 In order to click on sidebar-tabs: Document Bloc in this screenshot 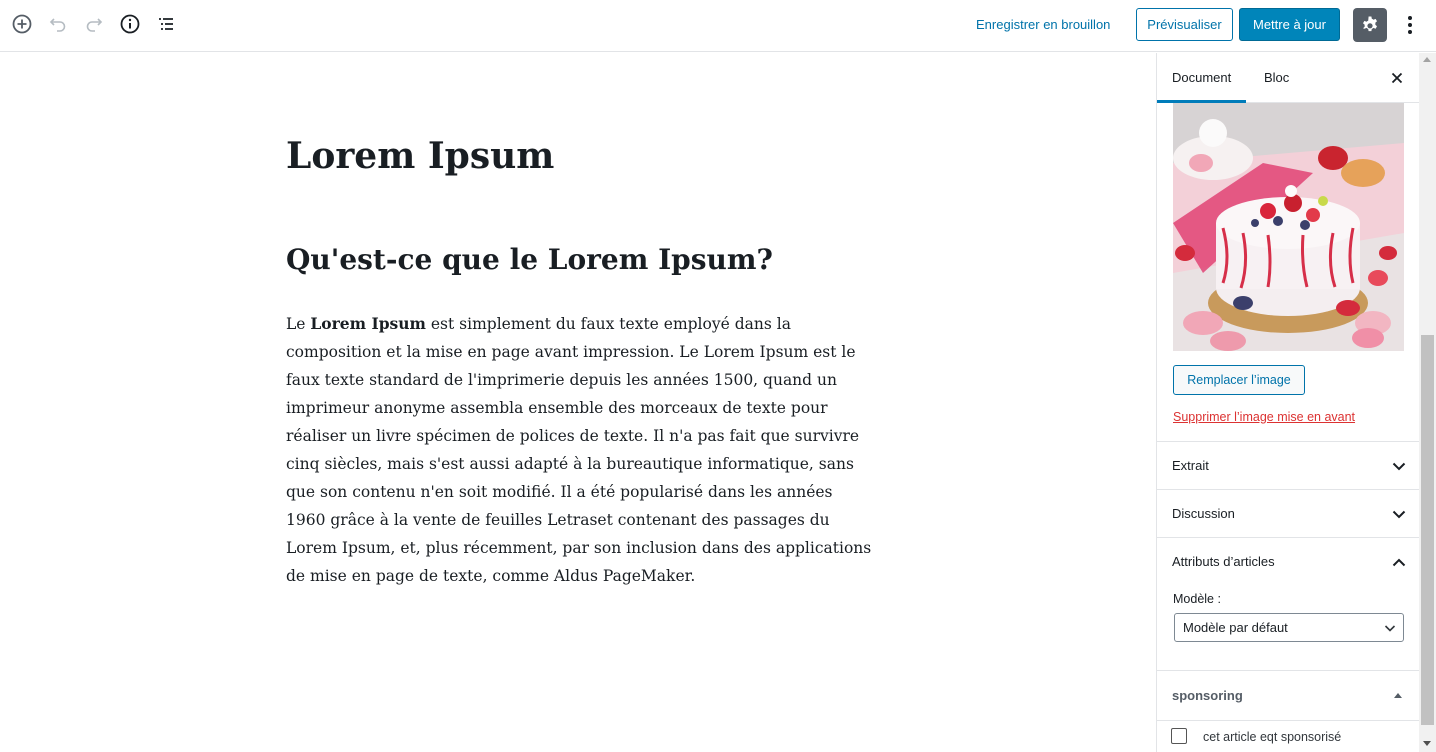, I will do `click(1288, 78)`.